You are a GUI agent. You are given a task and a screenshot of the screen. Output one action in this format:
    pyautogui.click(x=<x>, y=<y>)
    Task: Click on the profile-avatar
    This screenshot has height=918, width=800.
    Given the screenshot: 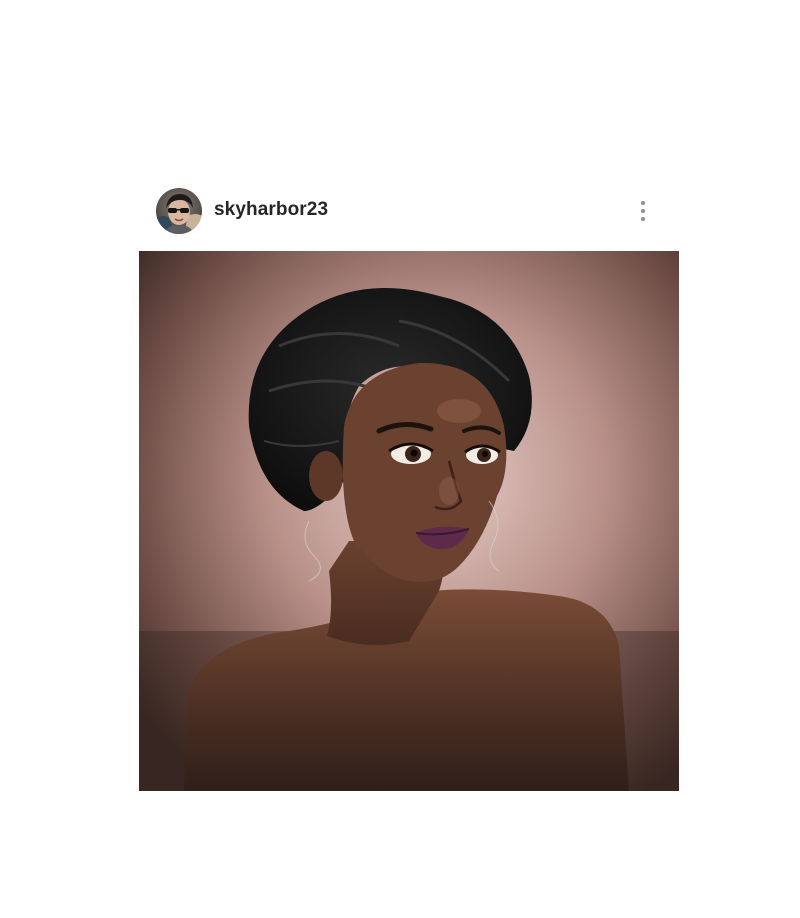 What is the action you would take?
    pyautogui.click(x=179, y=211)
    